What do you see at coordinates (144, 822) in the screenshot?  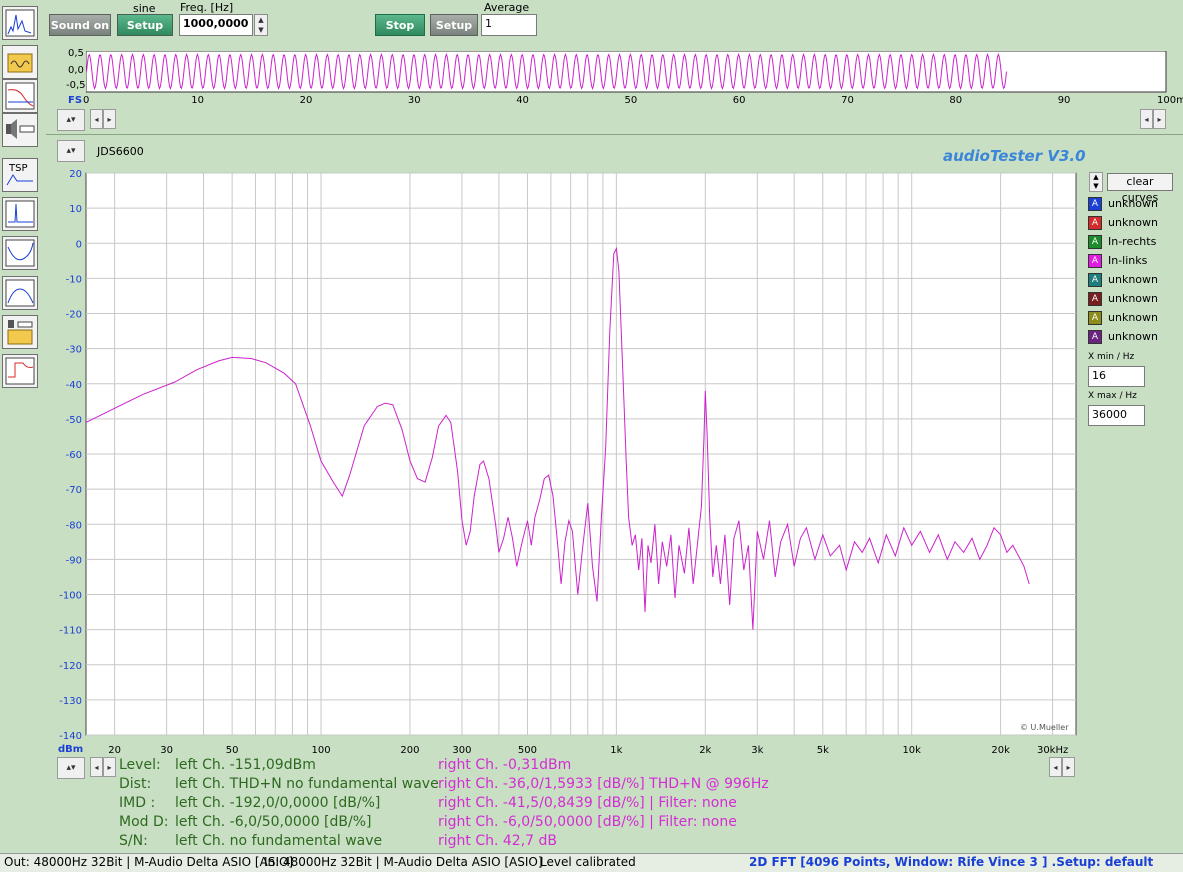 I see `measure-label-modd: Mod D:` at bounding box center [144, 822].